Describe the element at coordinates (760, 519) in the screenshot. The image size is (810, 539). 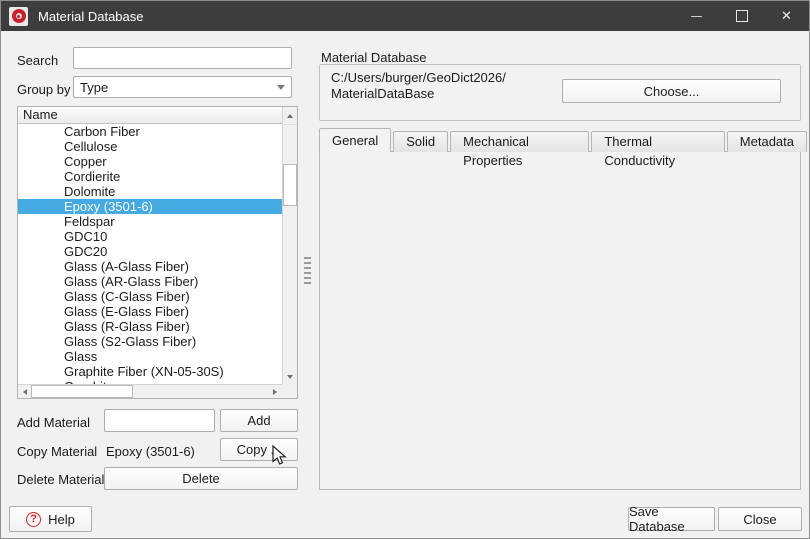
I see `close-dialog-button: Close` at that location.